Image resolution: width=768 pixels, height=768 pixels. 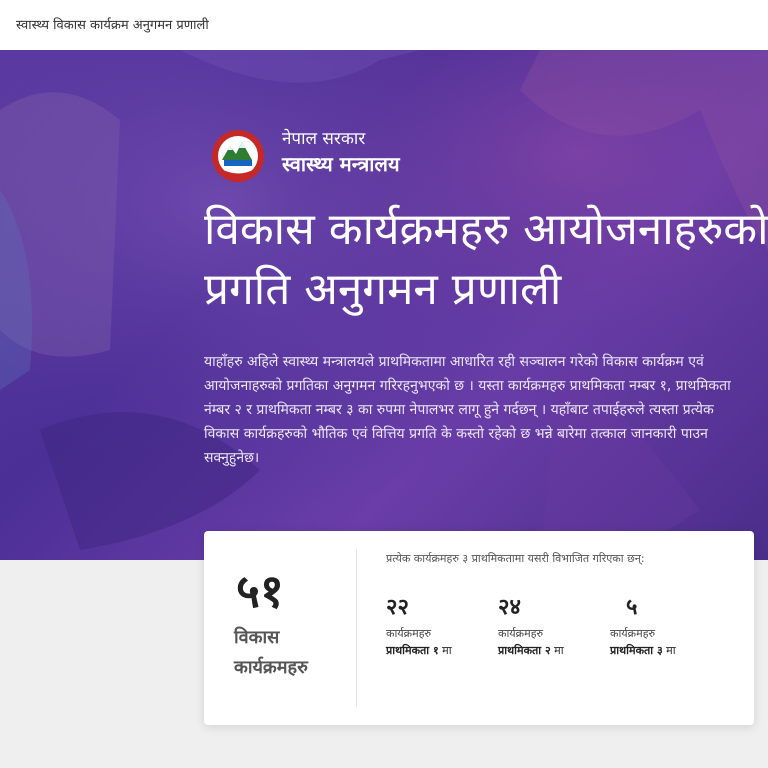 What do you see at coordinates (384, 25) in the screenshot?
I see `top-bar: स्वास्थ्य विकास कार्यक्रम अनुगमन प्रणाली` at bounding box center [384, 25].